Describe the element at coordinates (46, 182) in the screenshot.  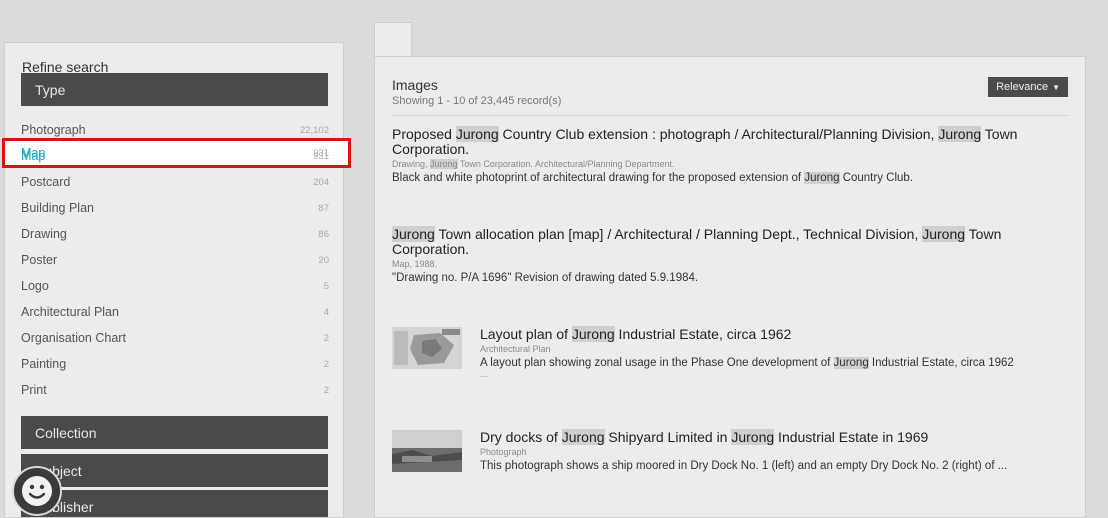
I see `facet-label: Postcard` at that location.